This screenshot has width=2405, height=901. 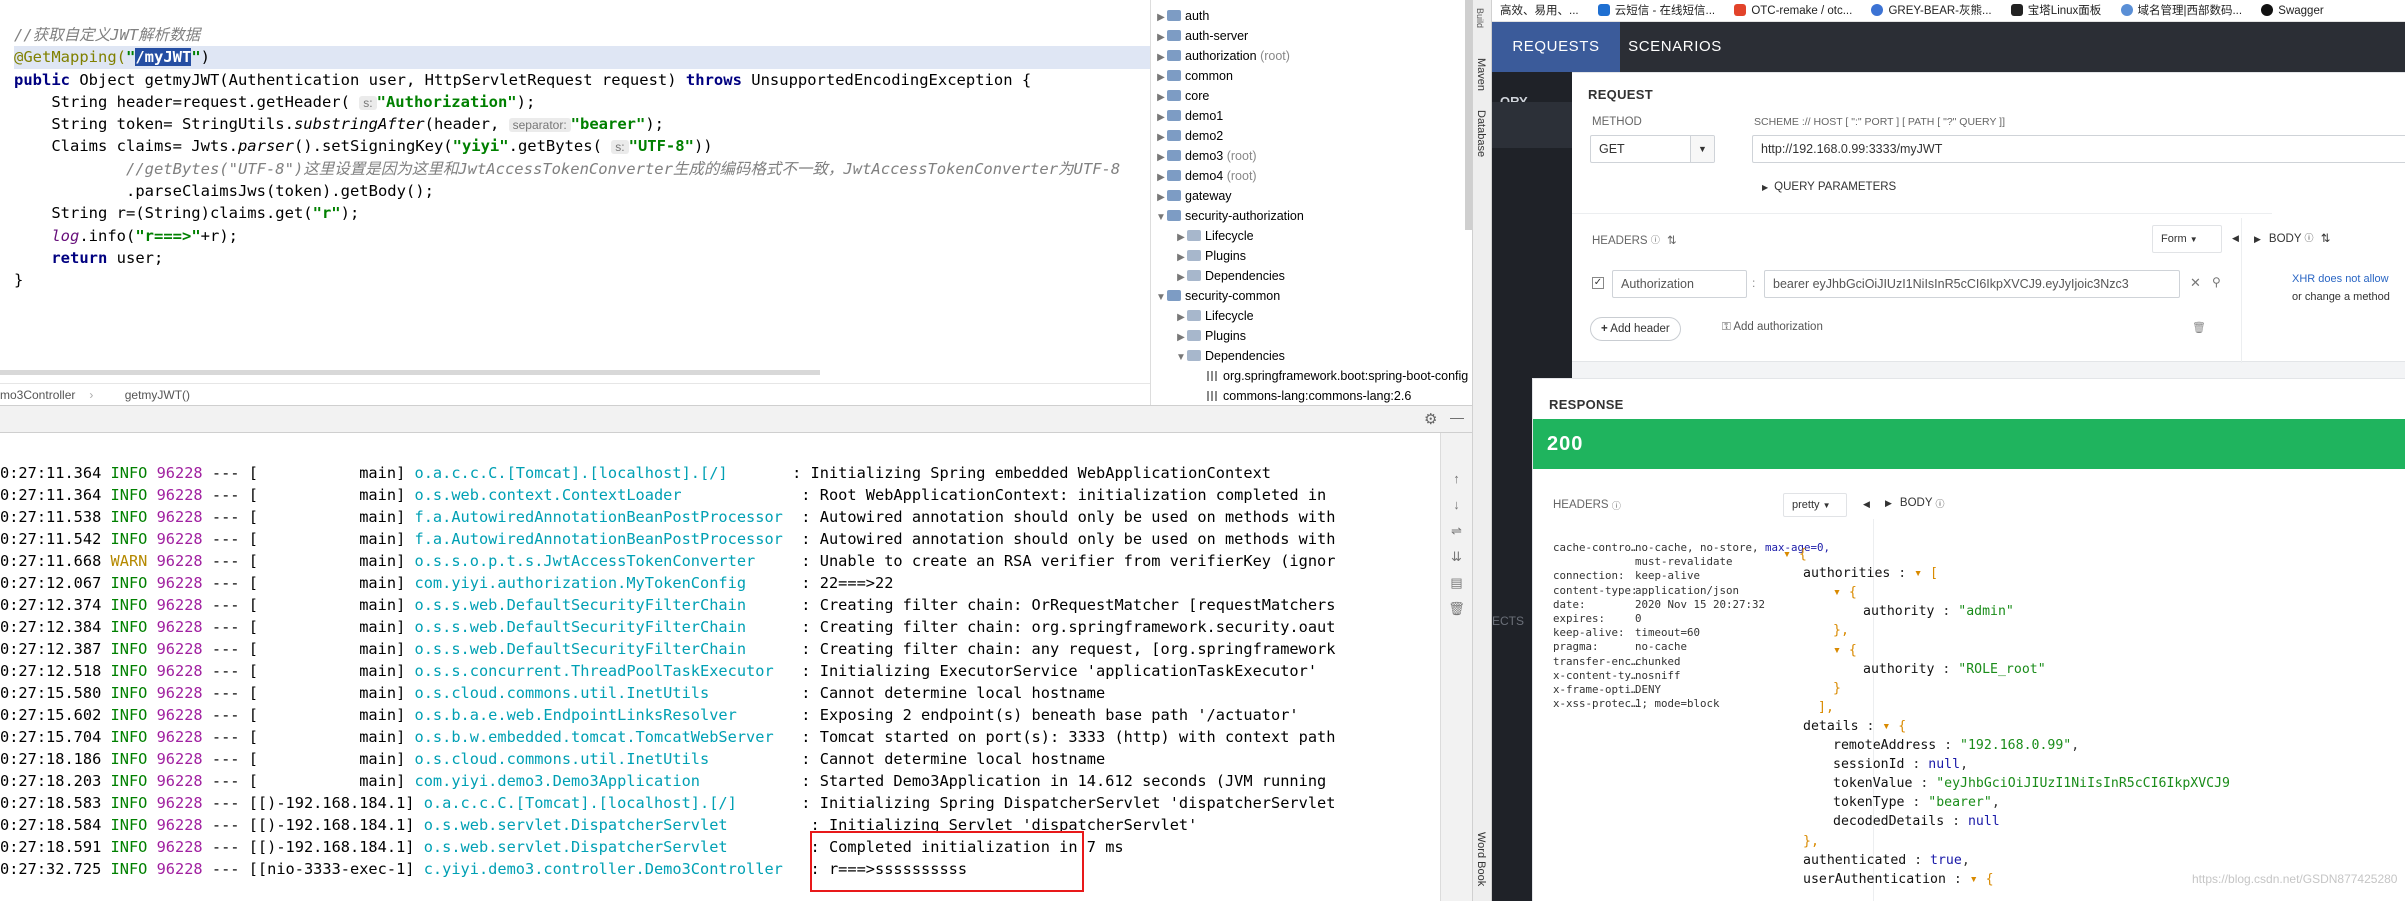 I want to click on response-title: RESPONSE, so click(x=1586, y=404).